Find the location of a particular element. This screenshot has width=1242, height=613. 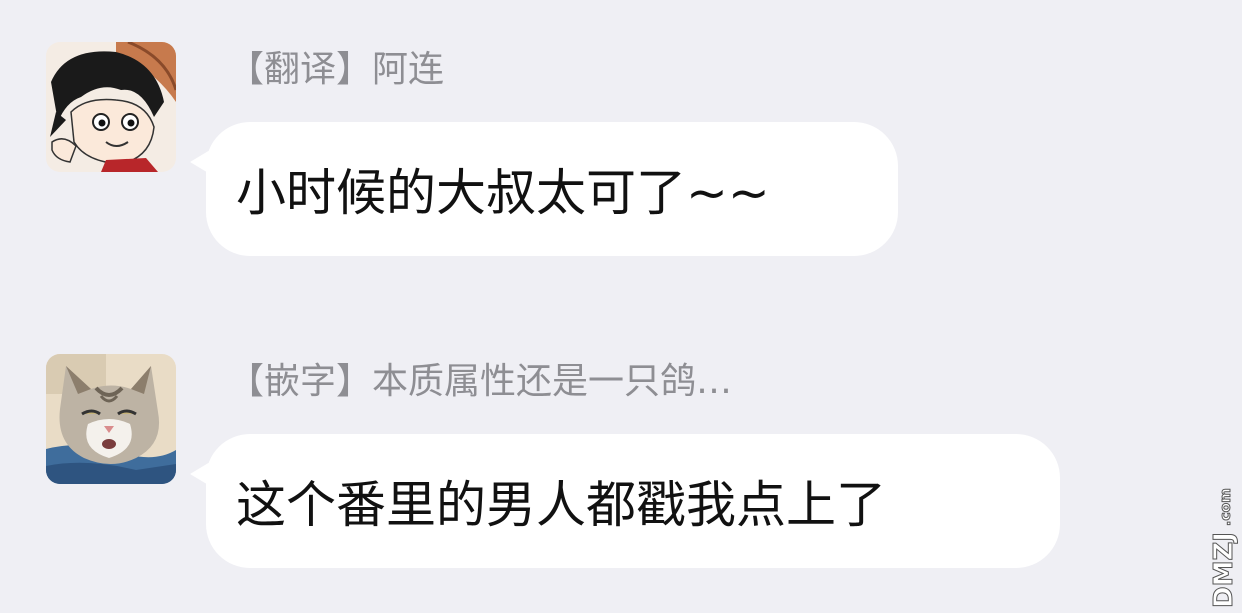

message-bubble: 小时候的大叔太可了~~ is located at coordinates (552, 189).